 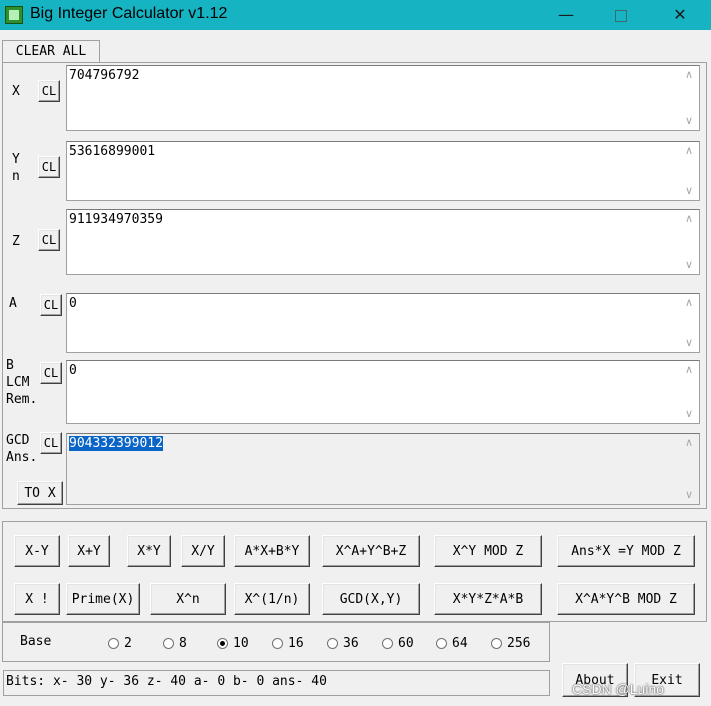 I want to click on ans-value: 904332399012, so click(x=116, y=443).